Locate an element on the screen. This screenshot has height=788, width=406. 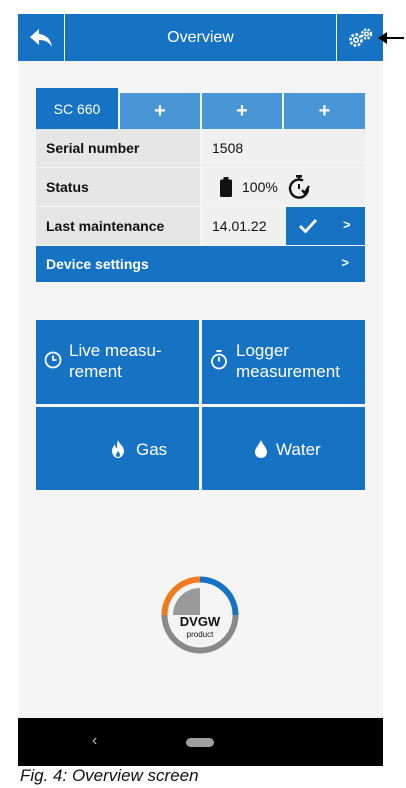
live-measurement-label: Live measu- rement is located at coordinates (115, 361).